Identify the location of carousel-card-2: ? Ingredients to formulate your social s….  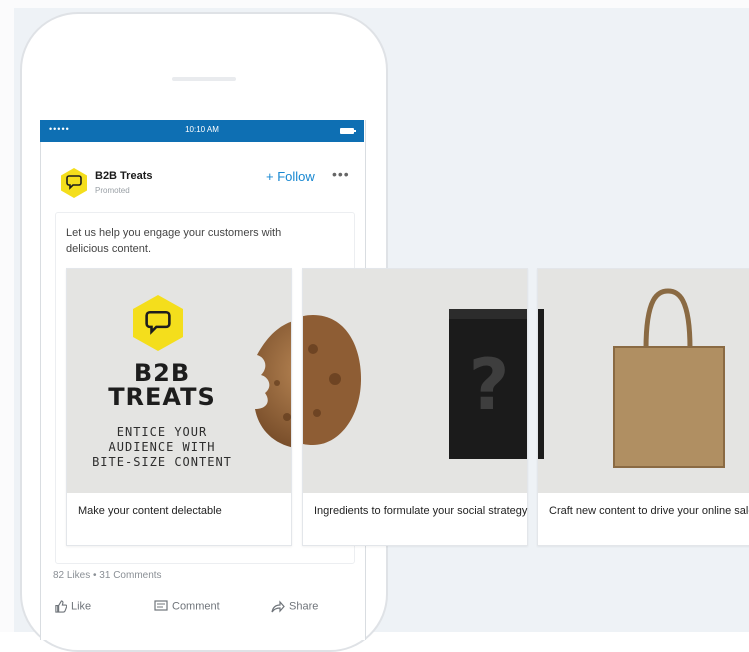
(415, 407).